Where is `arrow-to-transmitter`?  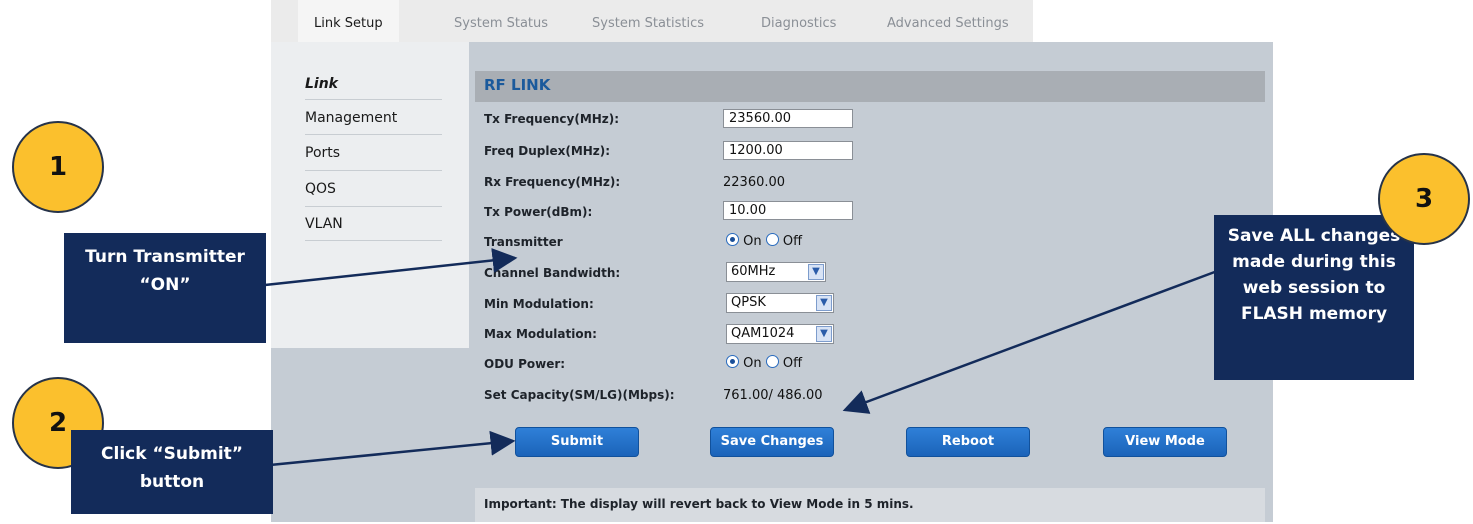 arrow-to-transmitter is located at coordinates (391, 267).